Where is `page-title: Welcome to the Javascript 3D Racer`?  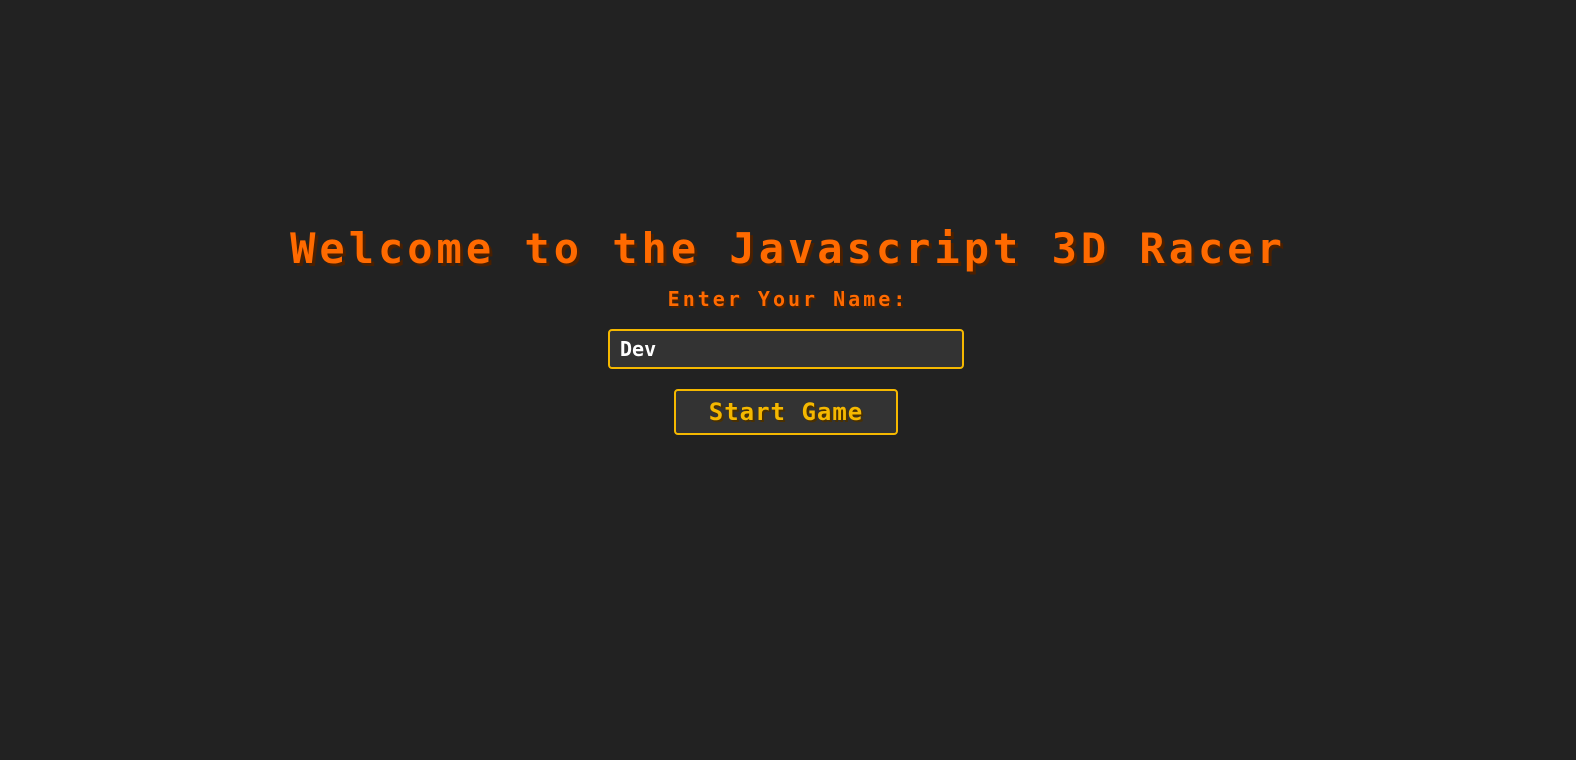 page-title: Welcome to the Javascript 3D Racer is located at coordinates (788, 248).